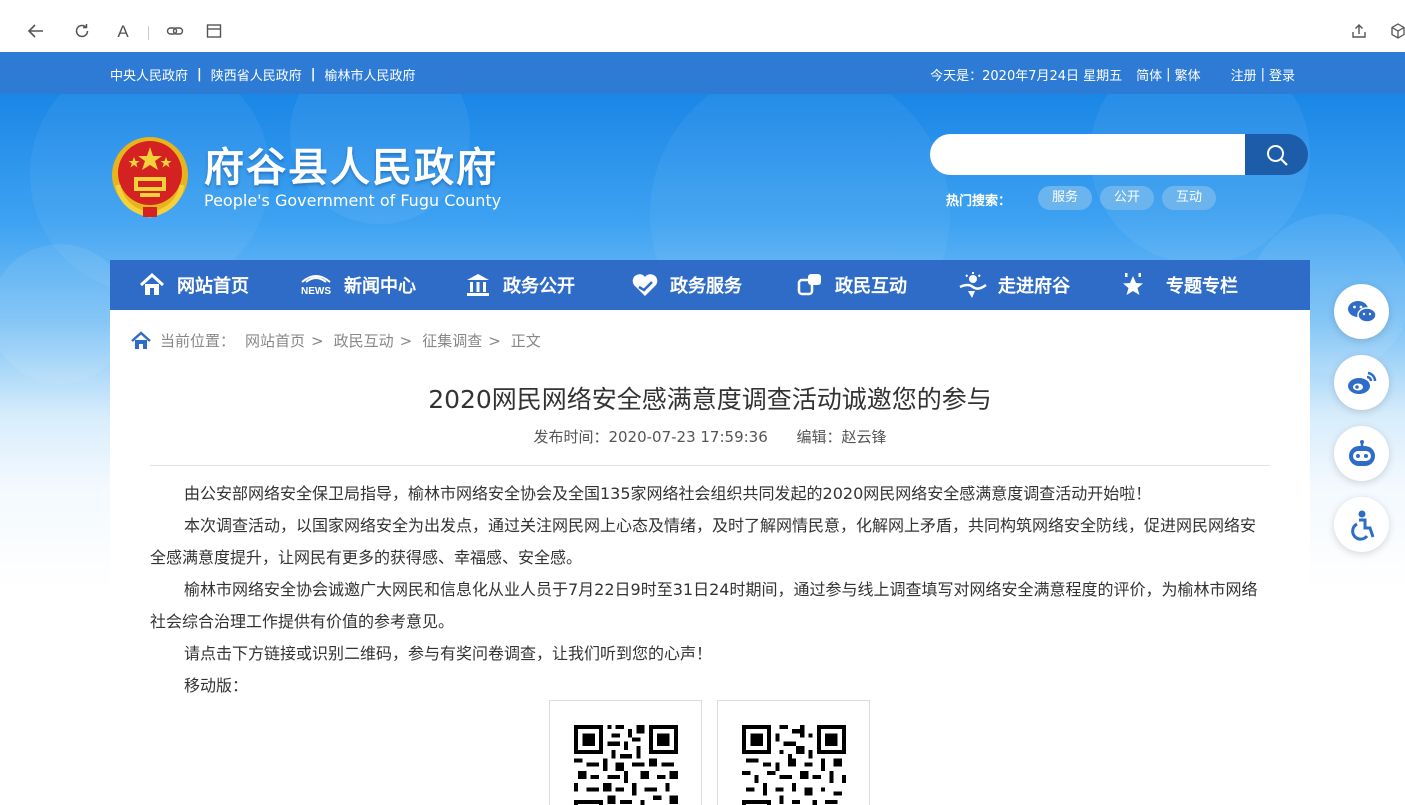  I want to click on register-link: 注册, so click(1244, 74).